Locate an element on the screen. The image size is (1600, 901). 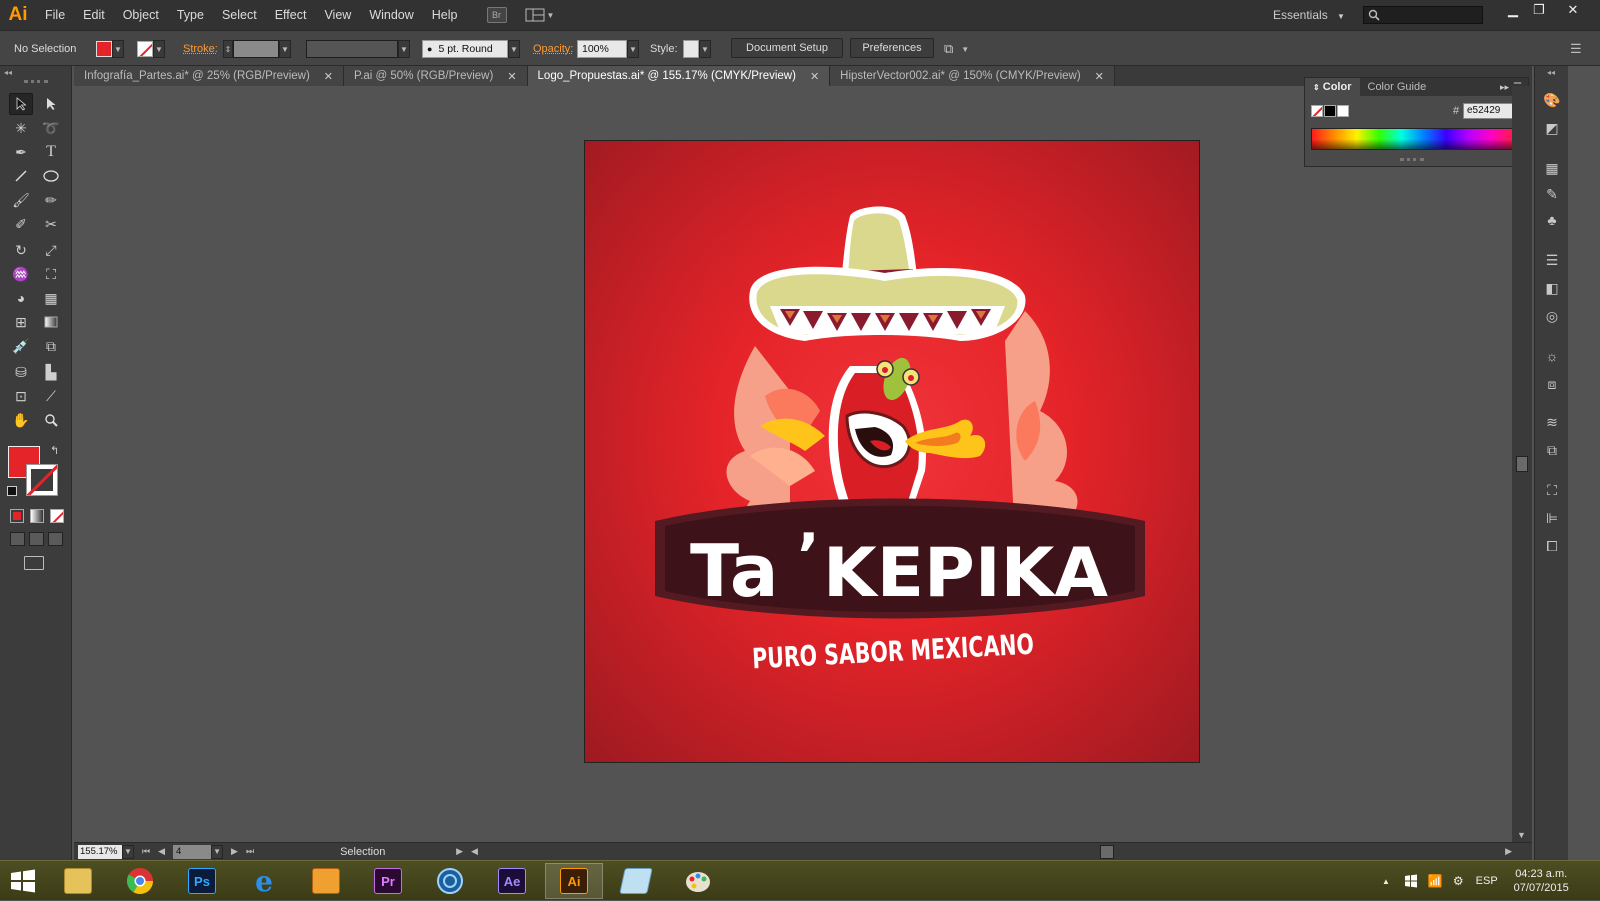
menu-effect: Effect is located at coordinates (291, 15).